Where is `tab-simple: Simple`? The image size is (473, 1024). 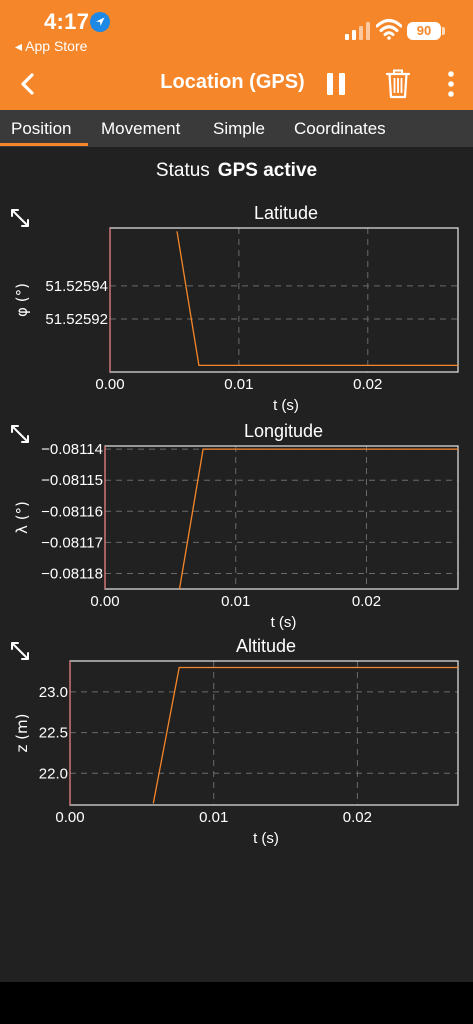
tab-simple: Simple is located at coordinates (239, 129).